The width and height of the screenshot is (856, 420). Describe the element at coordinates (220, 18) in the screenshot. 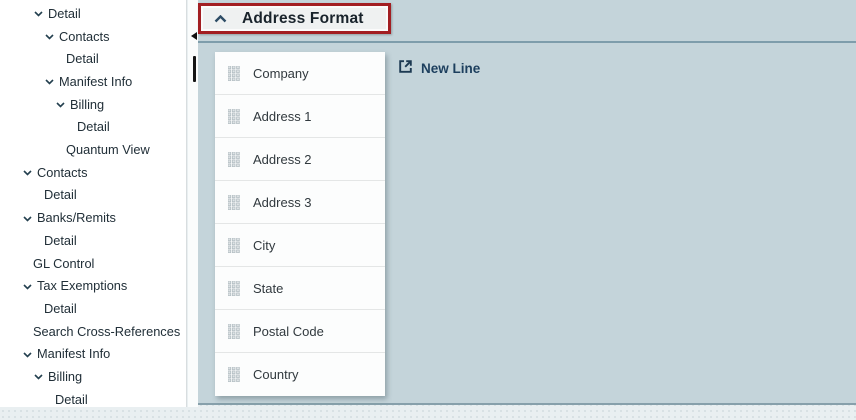

I see `chevron-up-icon` at that location.